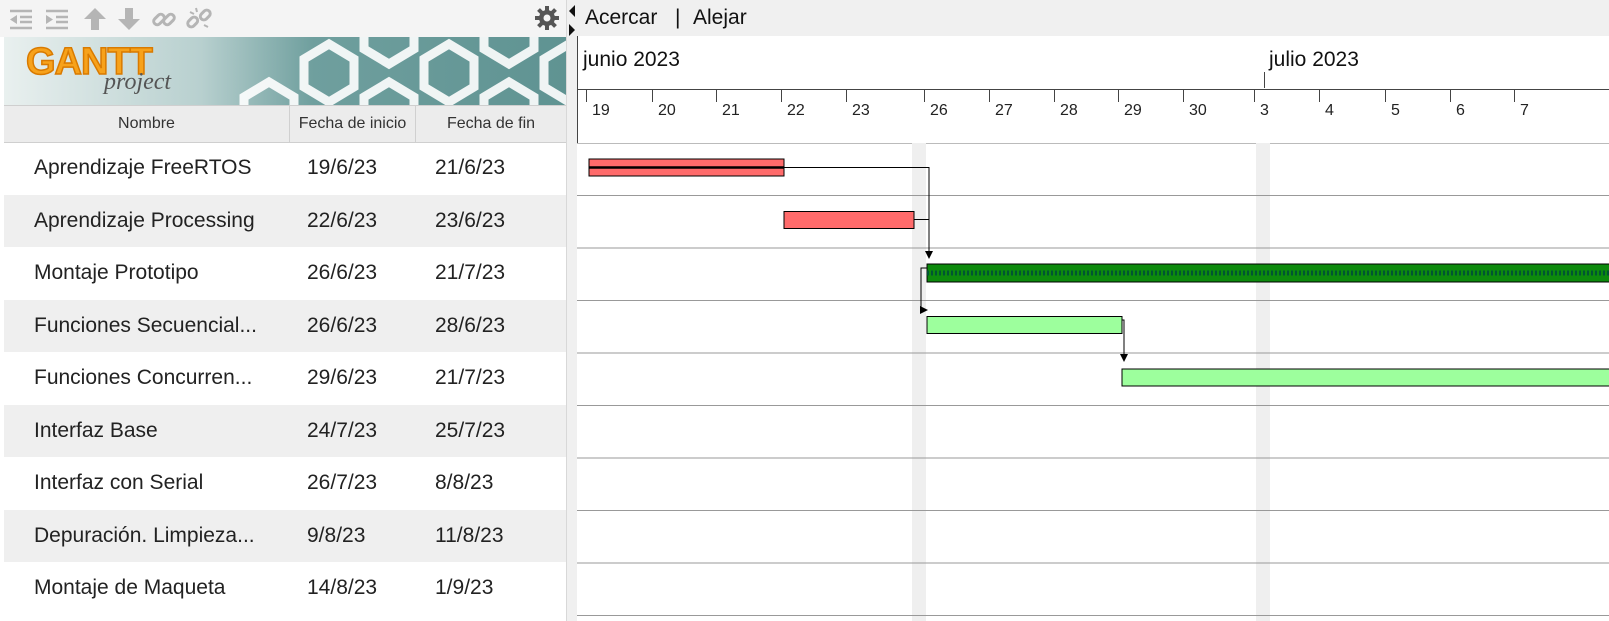 Image resolution: width=1609 pixels, height=621 pixels. I want to click on day-label: 26, so click(939, 110).